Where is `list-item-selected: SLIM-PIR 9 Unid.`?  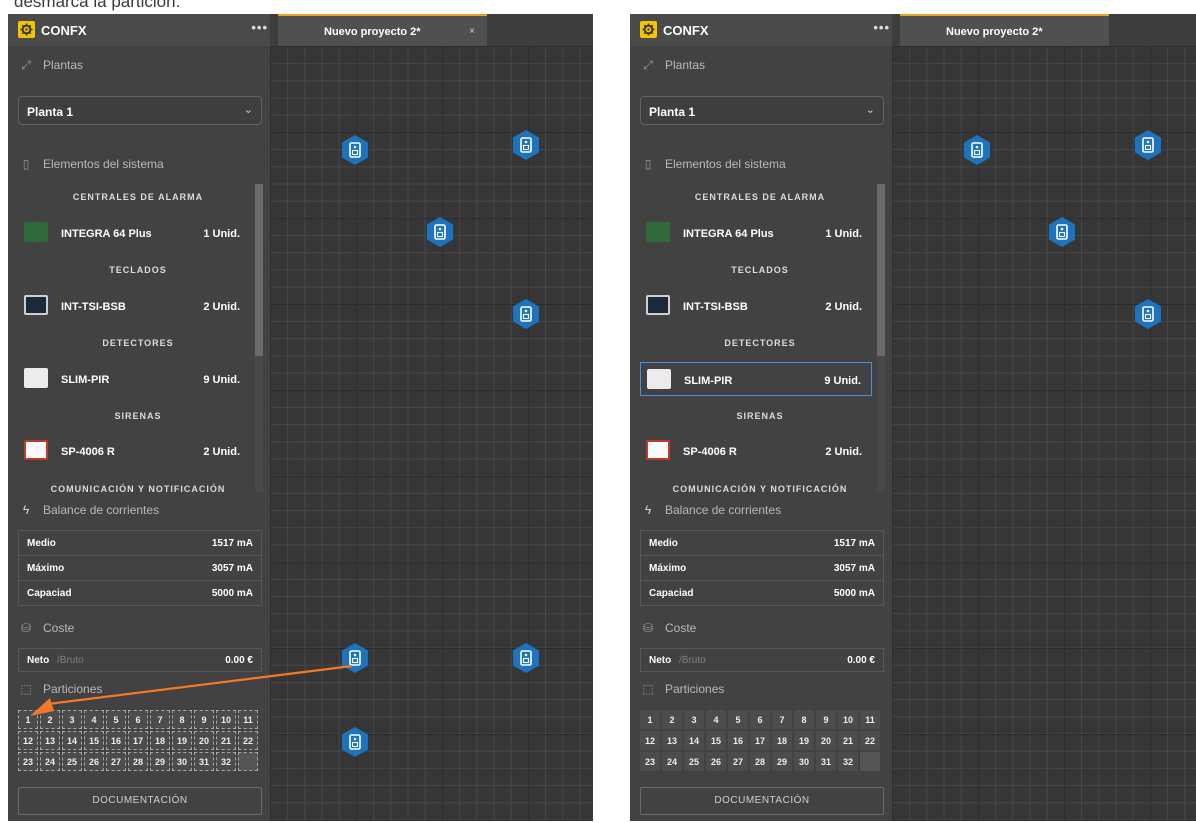 list-item-selected: SLIM-PIR 9 Unid. is located at coordinates (756, 379).